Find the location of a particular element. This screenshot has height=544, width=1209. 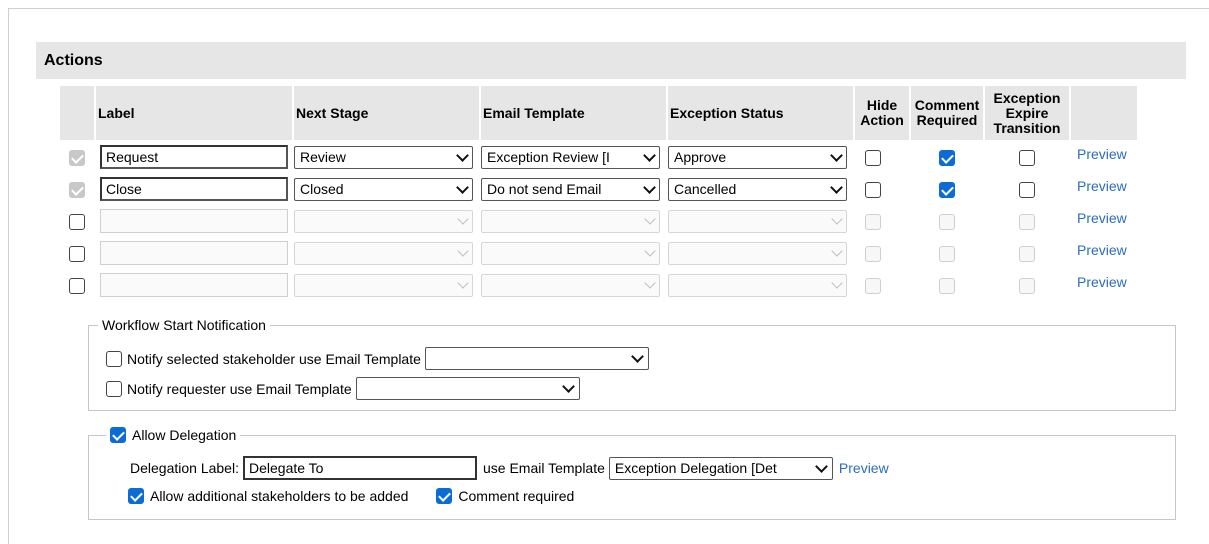

col-header-hide-action: Hide Action is located at coordinates (882, 113).